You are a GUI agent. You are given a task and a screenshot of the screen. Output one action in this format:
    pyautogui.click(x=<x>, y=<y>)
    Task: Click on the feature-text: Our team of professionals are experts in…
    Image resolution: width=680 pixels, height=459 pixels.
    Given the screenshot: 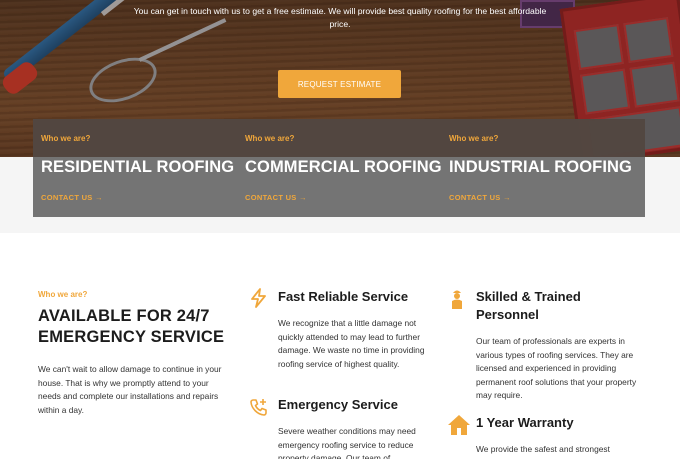 What is the action you would take?
    pyautogui.click(x=556, y=368)
    